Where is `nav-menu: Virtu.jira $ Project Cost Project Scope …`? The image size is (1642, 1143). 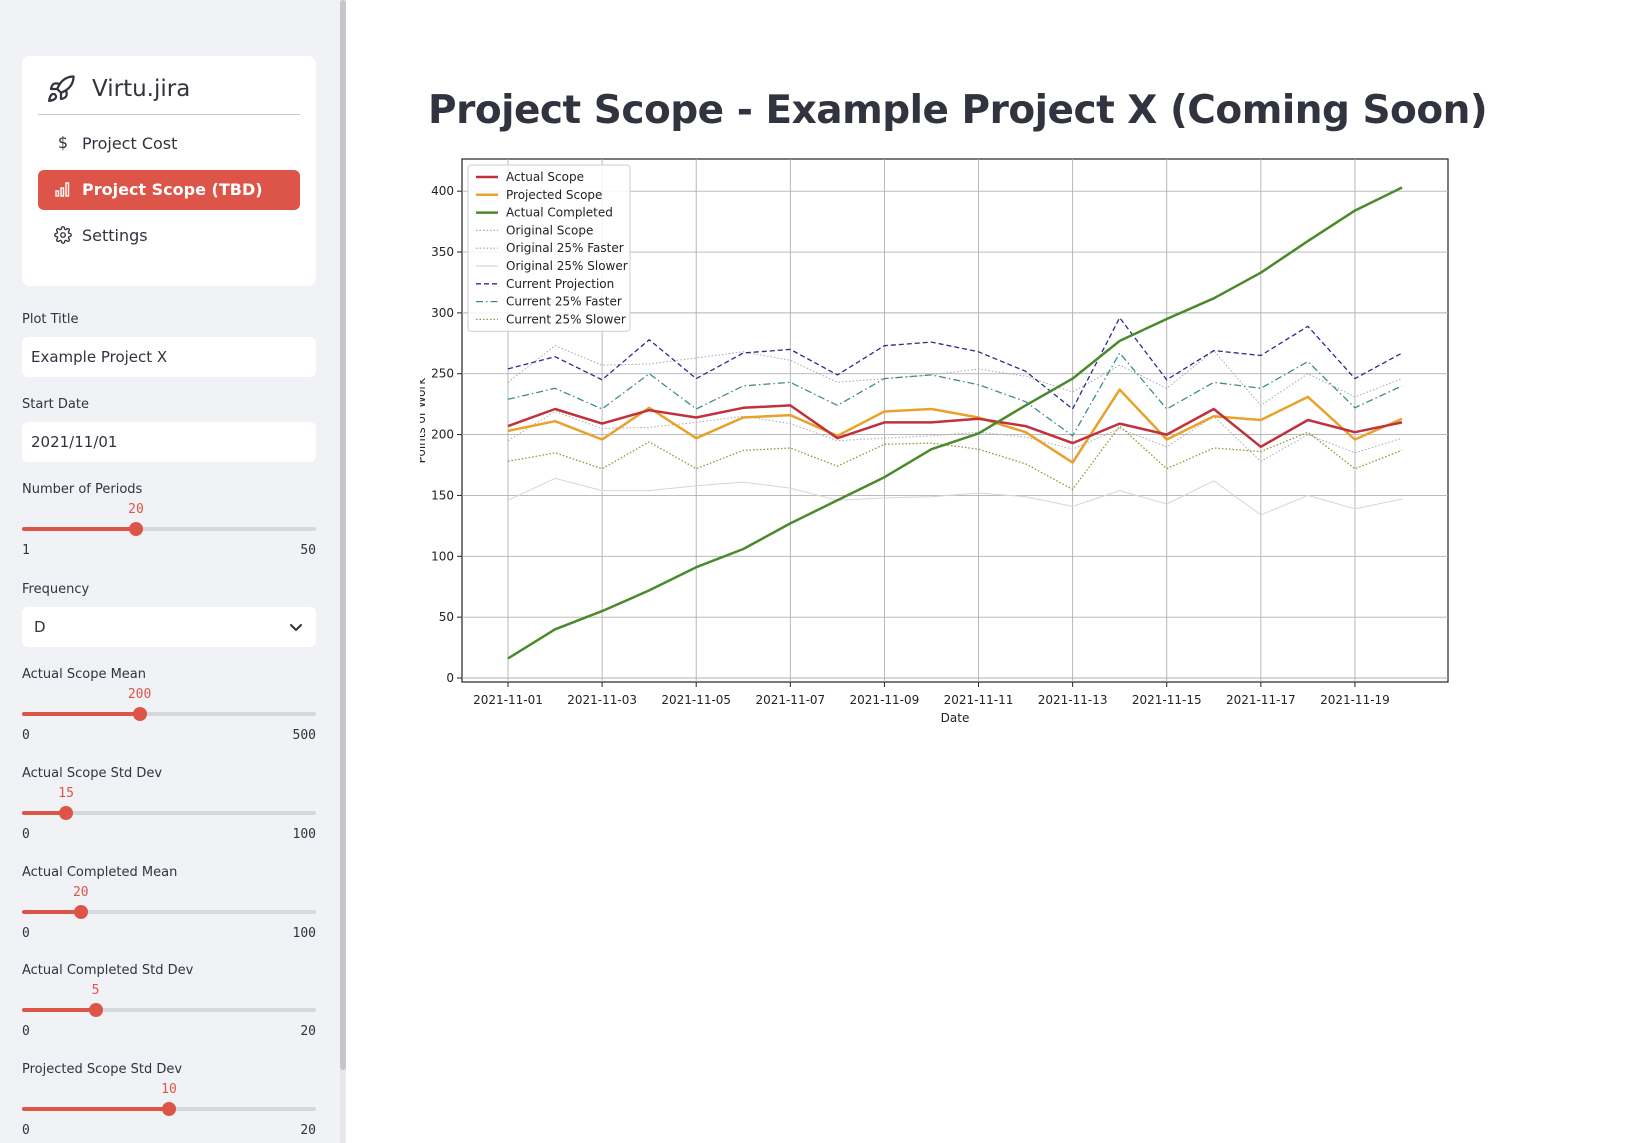 nav-menu: Virtu.jira $ Project Cost Project Scope … is located at coordinates (169, 171).